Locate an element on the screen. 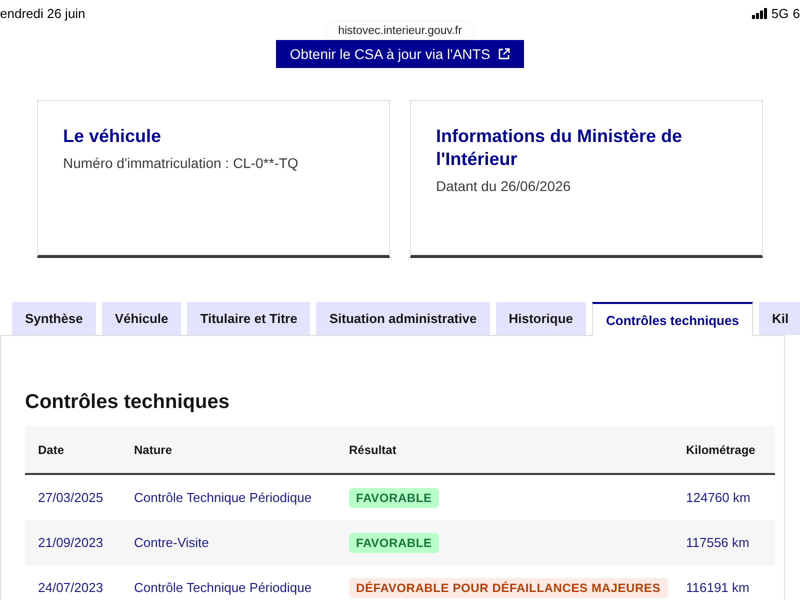 This screenshot has width=800, height=600. date-cell: 21/09/2023 is located at coordinates (73, 542).